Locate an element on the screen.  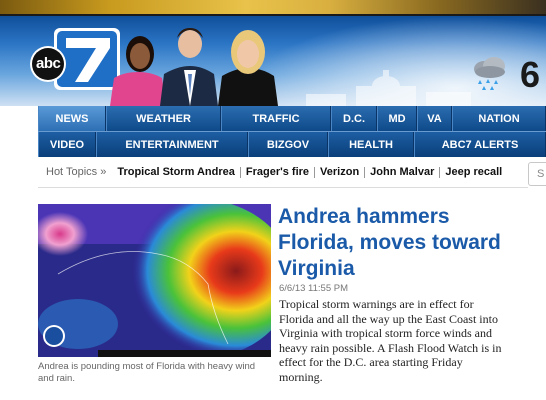
nav-traffic: TRAFFIC is located at coordinates (276, 118).